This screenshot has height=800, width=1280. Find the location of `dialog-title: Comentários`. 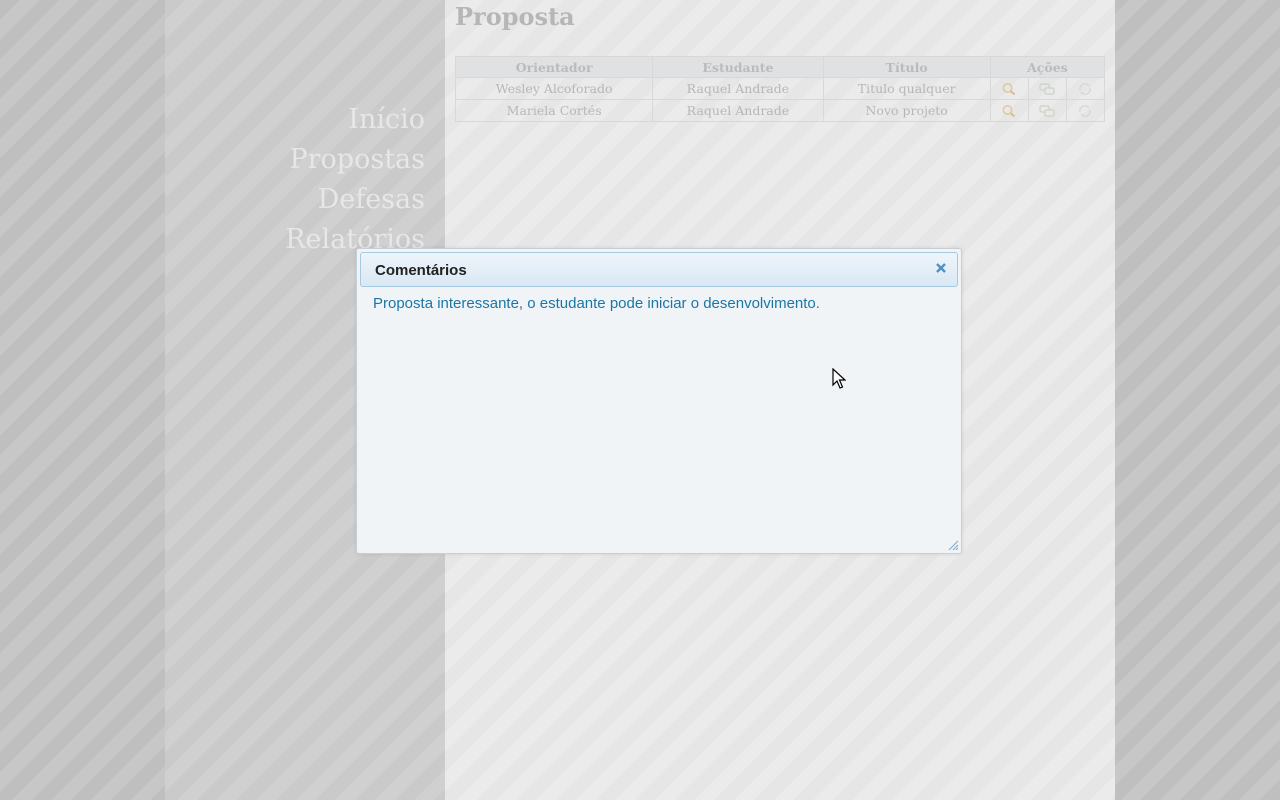

dialog-title: Comentários is located at coordinates (421, 270).